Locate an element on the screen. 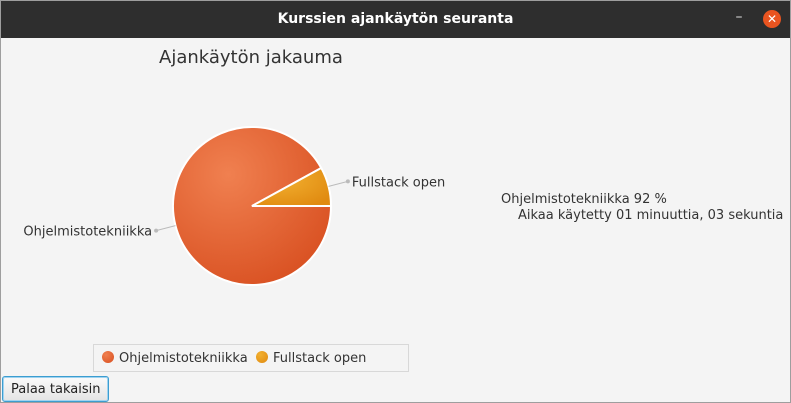 The height and width of the screenshot is (403, 791). back-button: Palaa takaisin is located at coordinates (56, 389).